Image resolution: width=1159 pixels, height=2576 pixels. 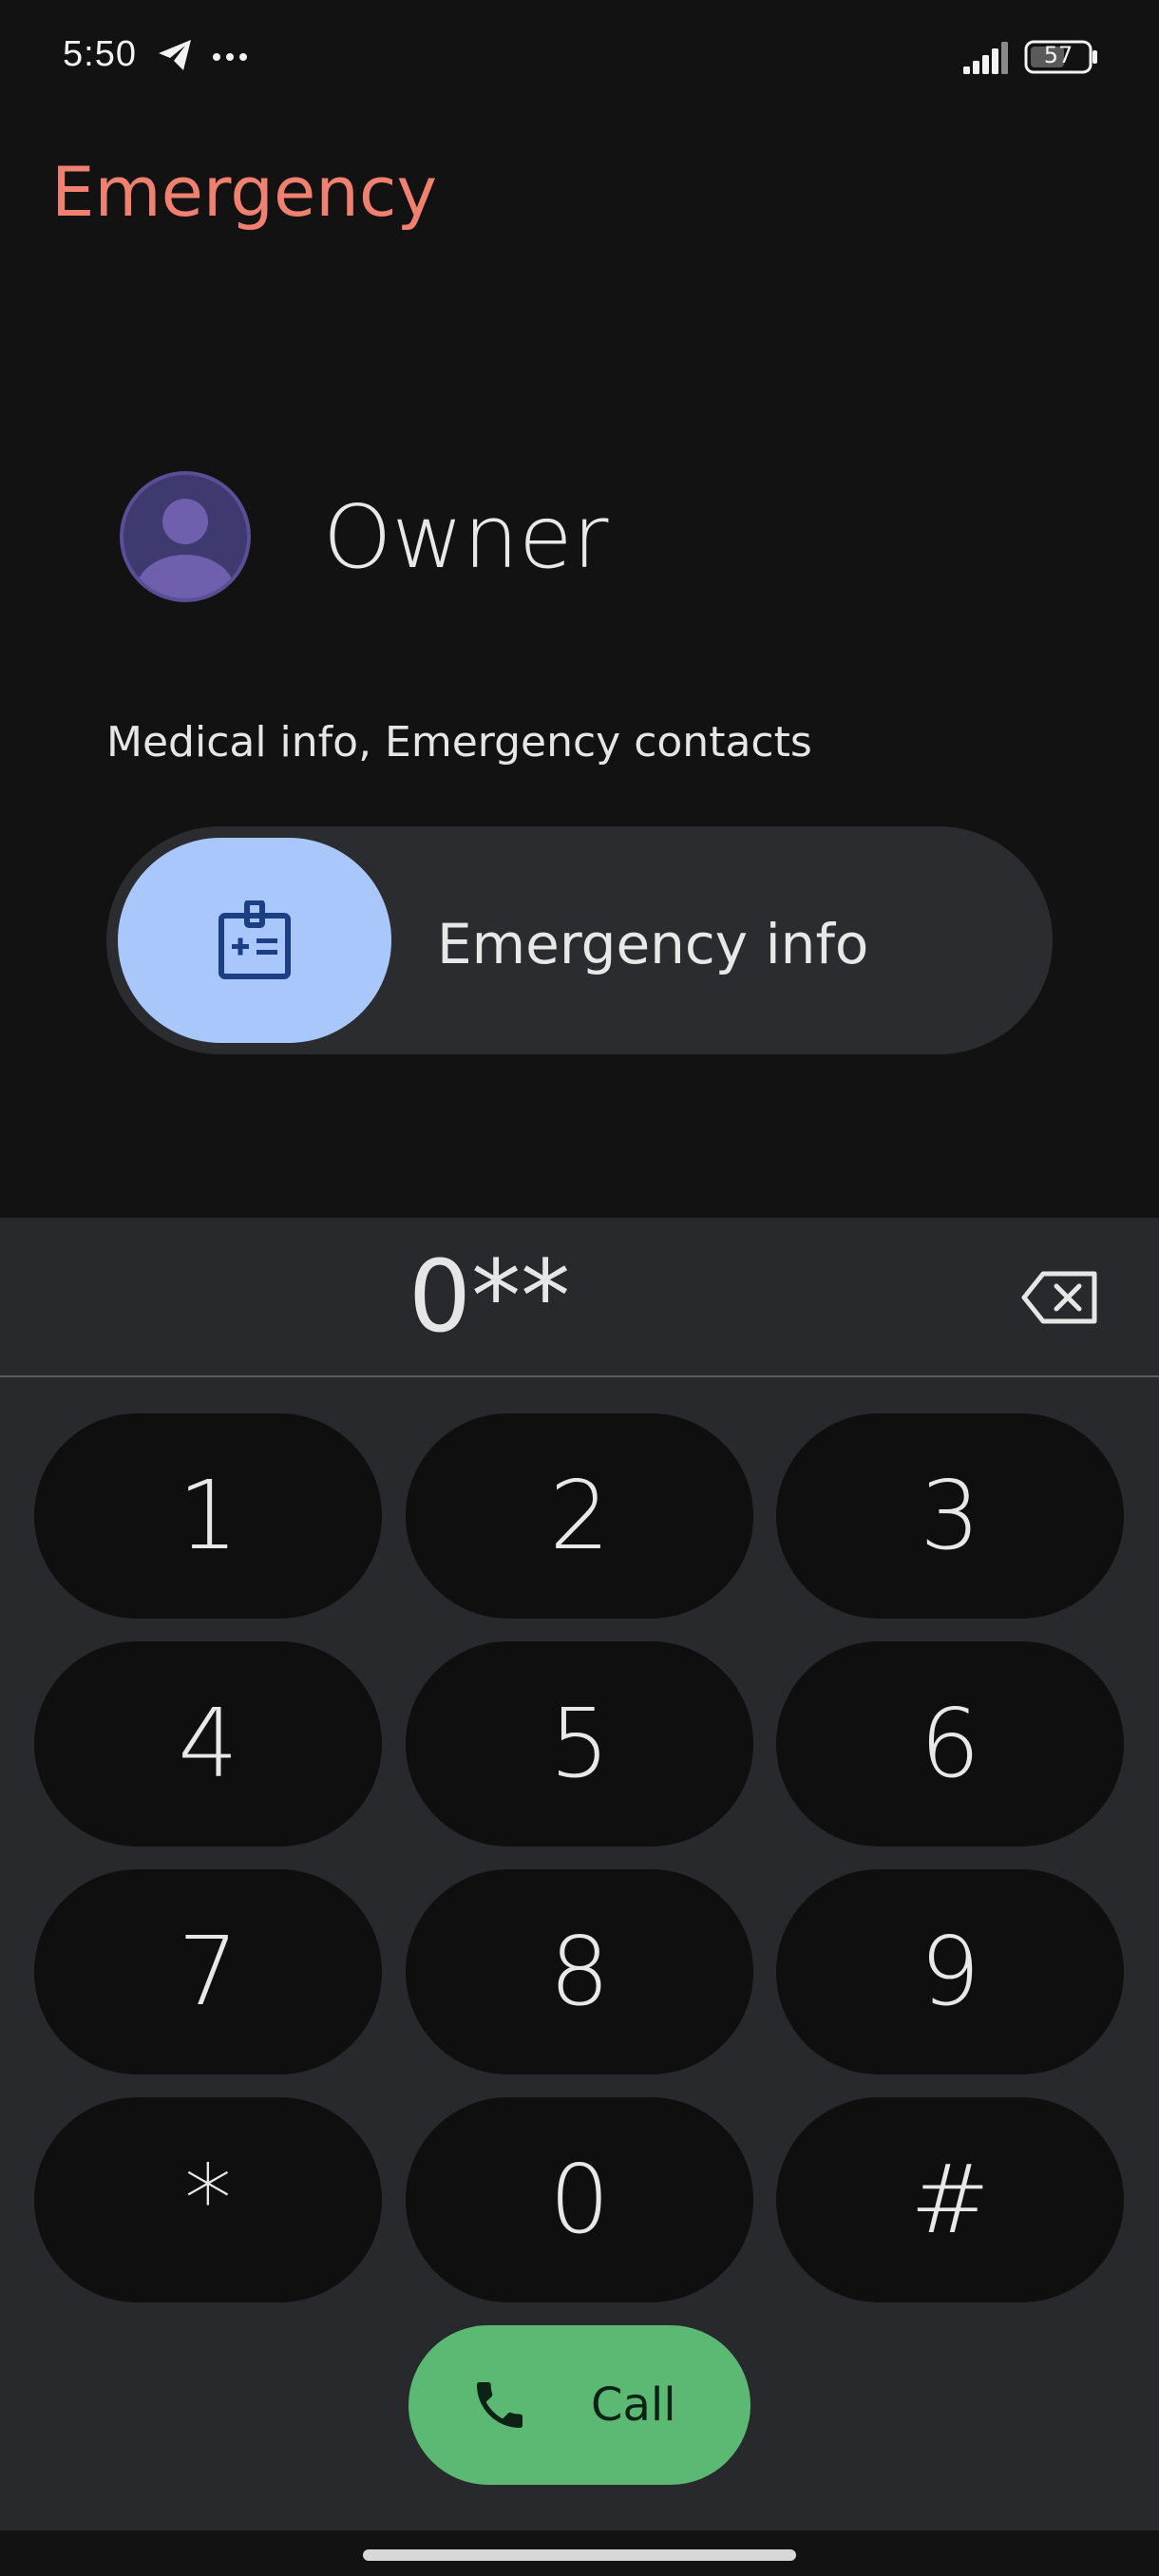 I want to click on signal-icon, so click(x=988, y=59).